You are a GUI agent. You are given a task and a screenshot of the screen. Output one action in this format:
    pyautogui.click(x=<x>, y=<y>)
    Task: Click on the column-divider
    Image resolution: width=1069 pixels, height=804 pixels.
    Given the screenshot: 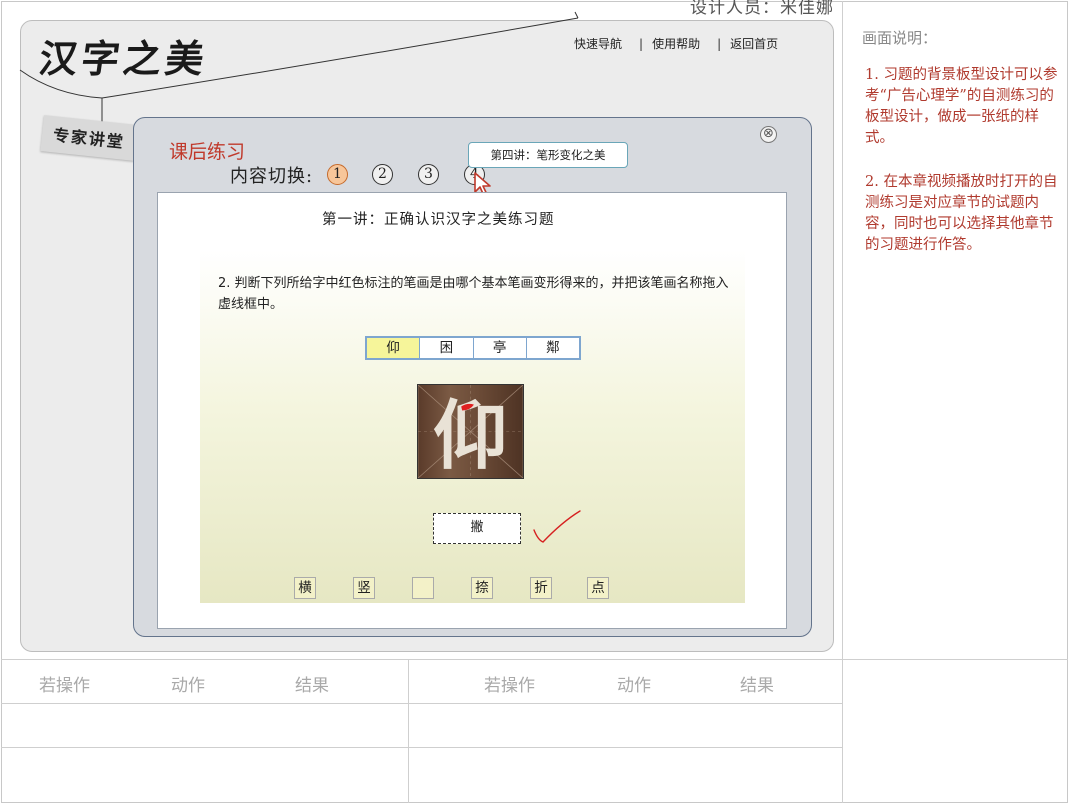 What is the action you would take?
    pyautogui.click(x=842, y=402)
    